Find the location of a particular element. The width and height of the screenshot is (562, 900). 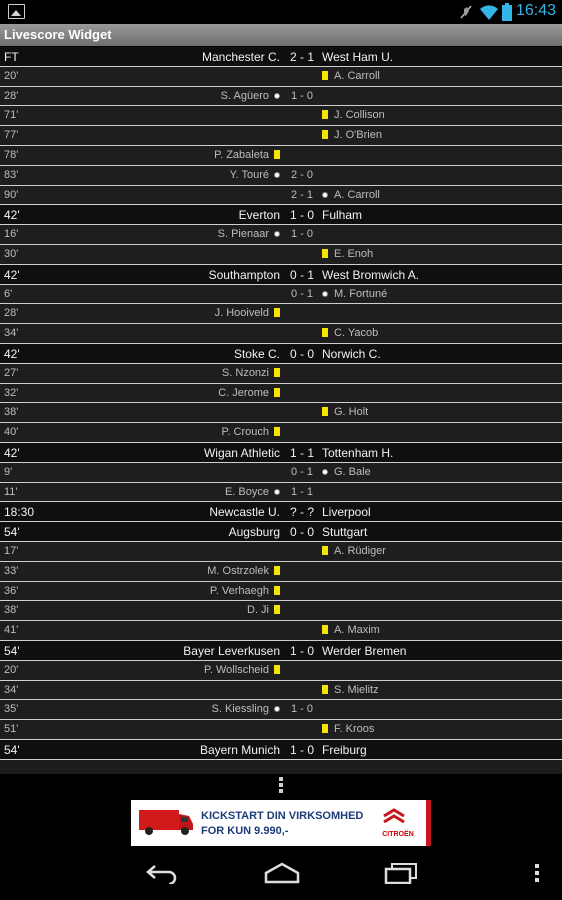

home-player: P. Verhaegh is located at coordinates (245, 591).